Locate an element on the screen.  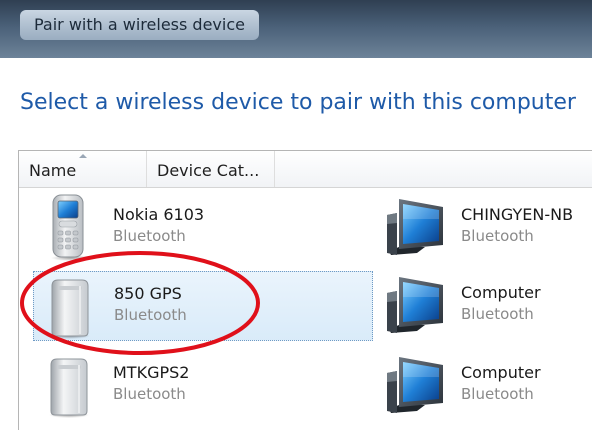
title-bar: Pair with a wireless device is located at coordinates (296, 29).